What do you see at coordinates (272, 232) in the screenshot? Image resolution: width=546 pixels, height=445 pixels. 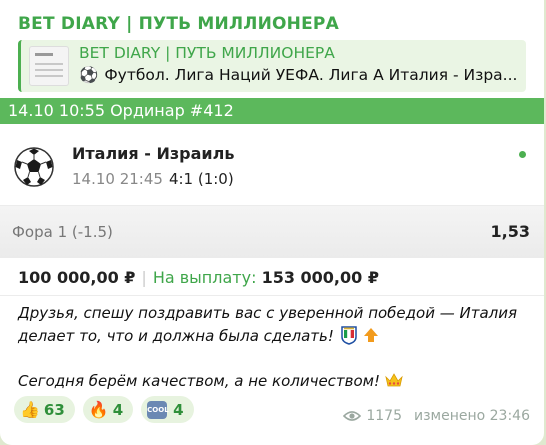 I see `market-row: Фора 1 (-1.5) 1,53` at bounding box center [272, 232].